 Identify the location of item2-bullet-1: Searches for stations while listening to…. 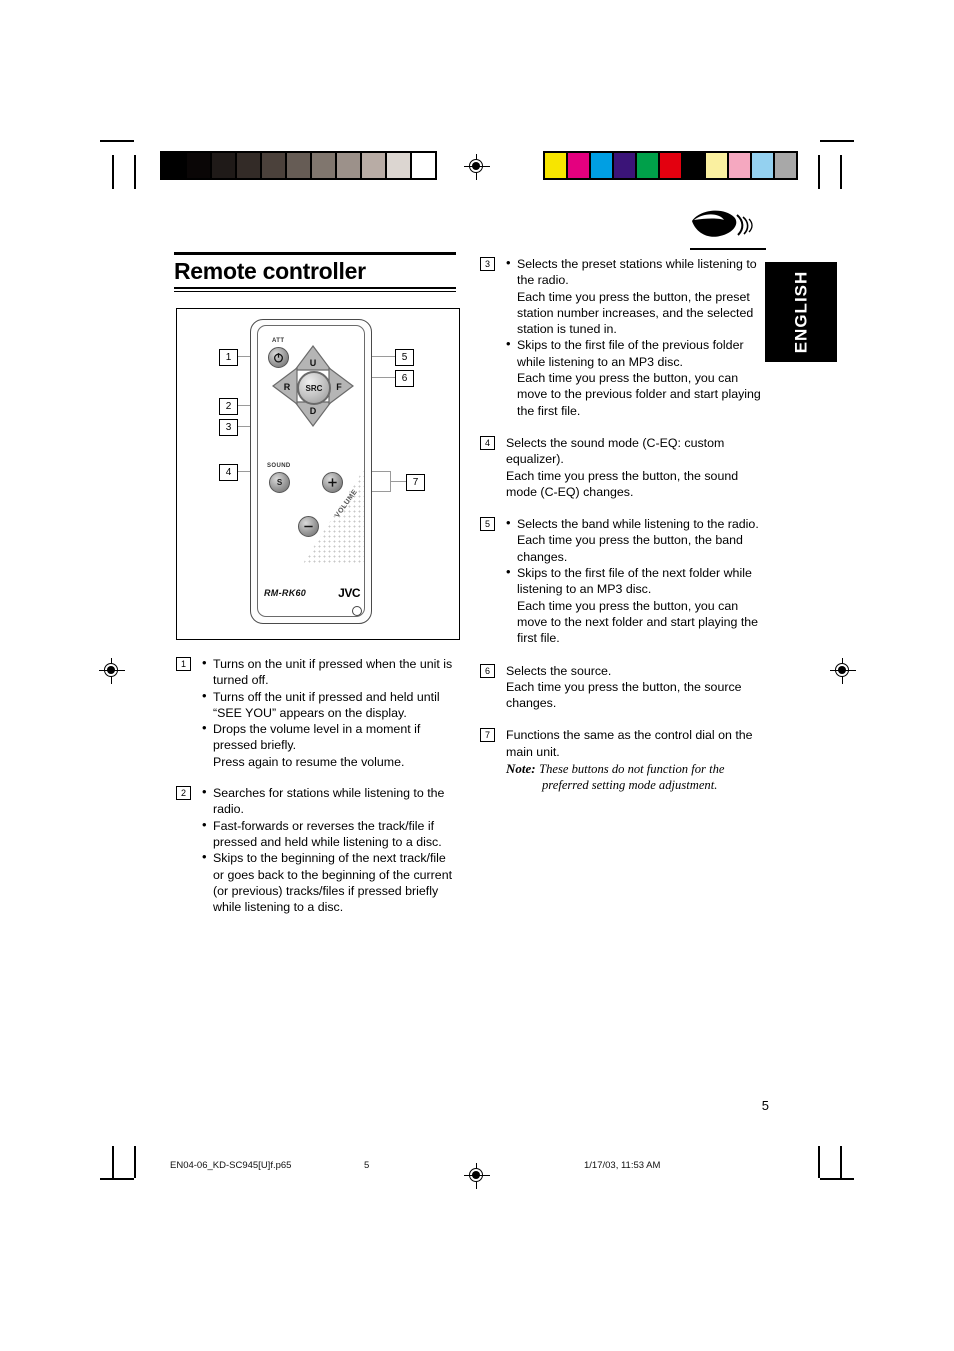
(330, 801).